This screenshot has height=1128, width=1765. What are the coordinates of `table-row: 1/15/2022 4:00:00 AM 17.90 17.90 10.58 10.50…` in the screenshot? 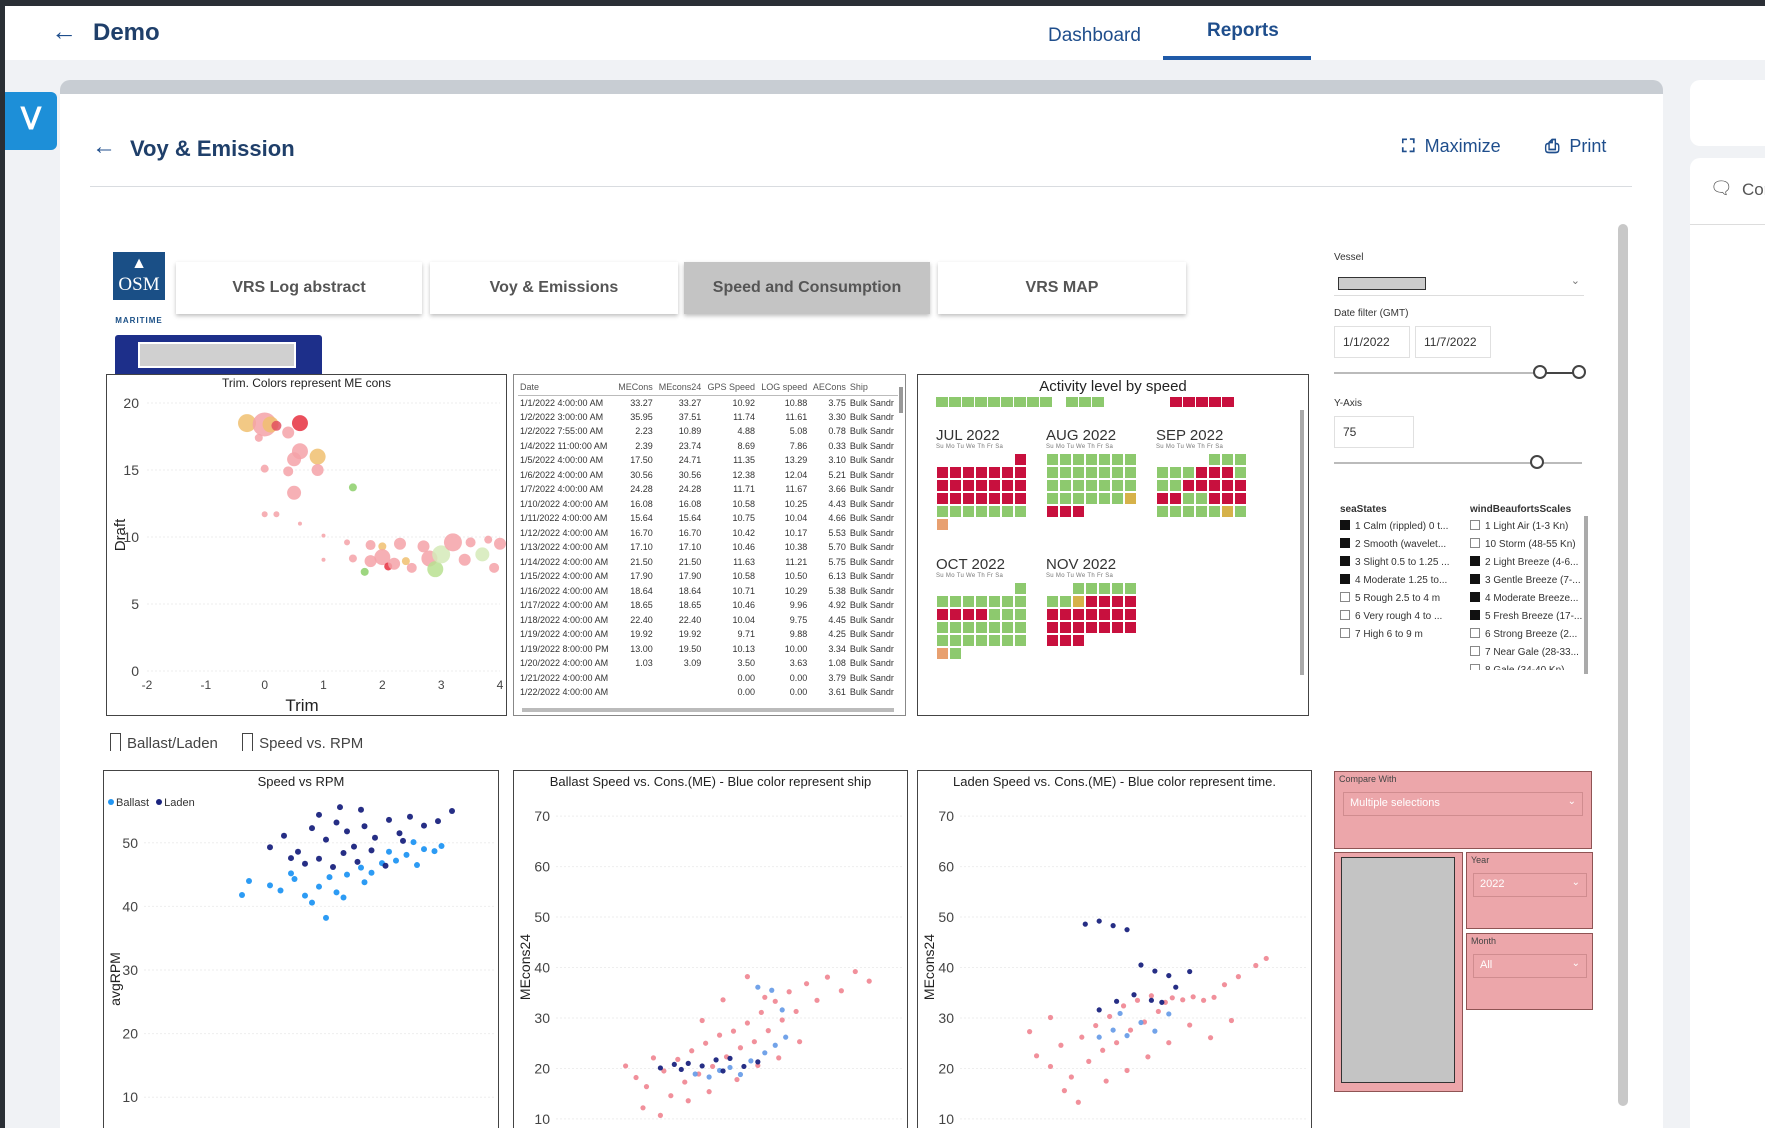 It's located at (708, 576).